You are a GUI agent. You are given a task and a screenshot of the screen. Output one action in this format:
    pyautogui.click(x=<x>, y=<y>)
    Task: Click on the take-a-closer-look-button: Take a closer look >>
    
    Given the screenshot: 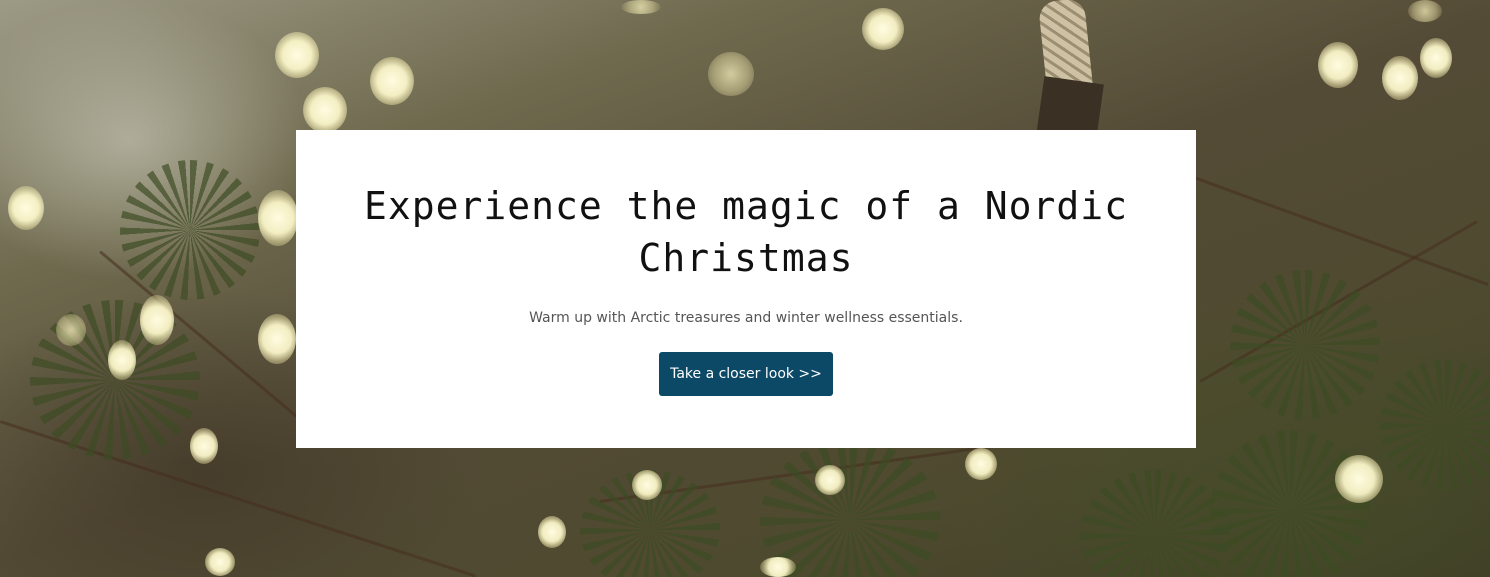 What is the action you would take?
    pyautogui.click(x=746, y=374)
    